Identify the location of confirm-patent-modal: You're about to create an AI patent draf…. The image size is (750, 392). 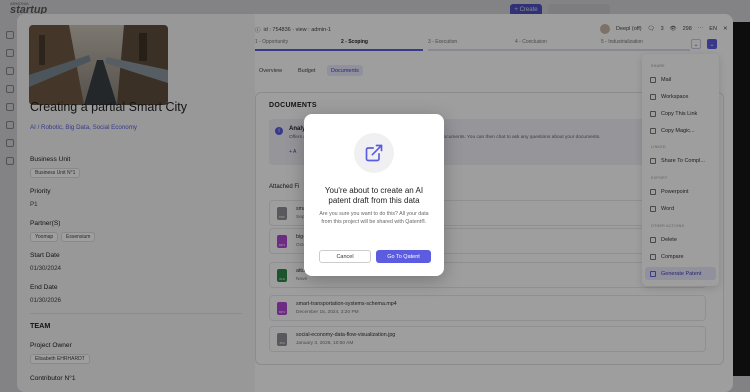
(374, 195).